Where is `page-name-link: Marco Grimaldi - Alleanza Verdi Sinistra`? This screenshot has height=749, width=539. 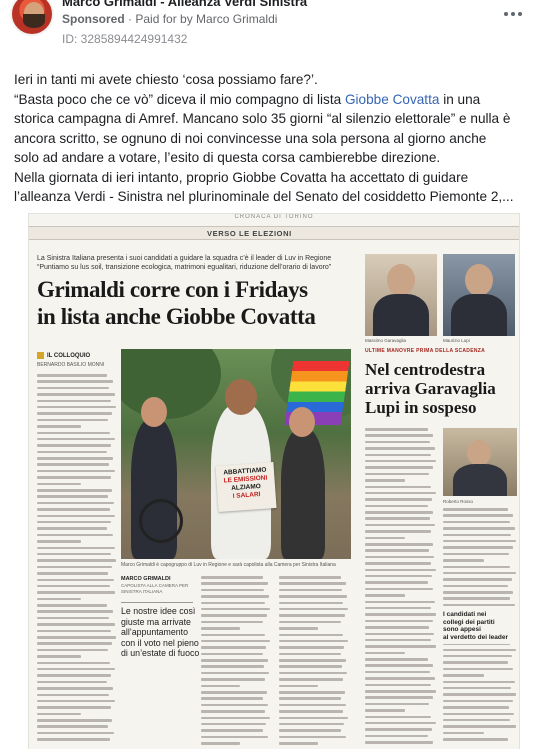 page-name-link: Marco Grimaldi - Alleanza Verdi Sinistra is located at coordinates (184, 4).